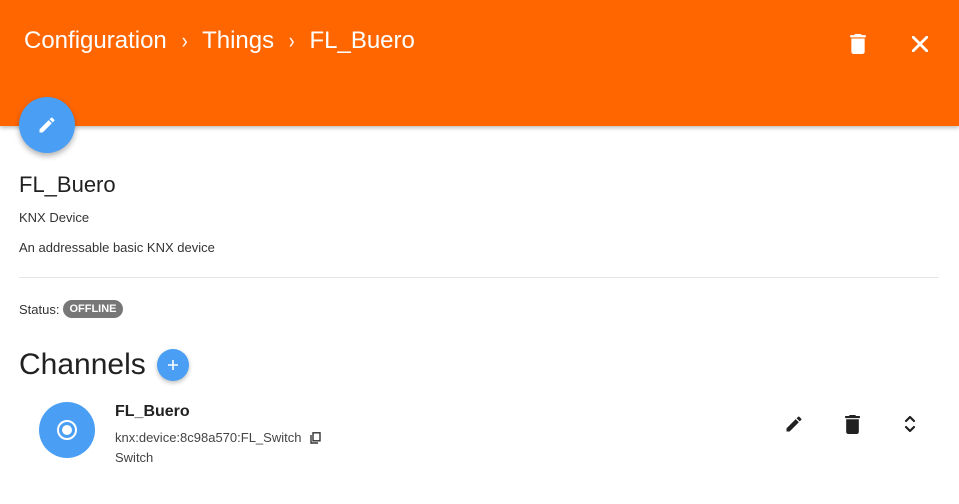 The image size is (959, 504). I want to click on close-icon, so click(920, 44).